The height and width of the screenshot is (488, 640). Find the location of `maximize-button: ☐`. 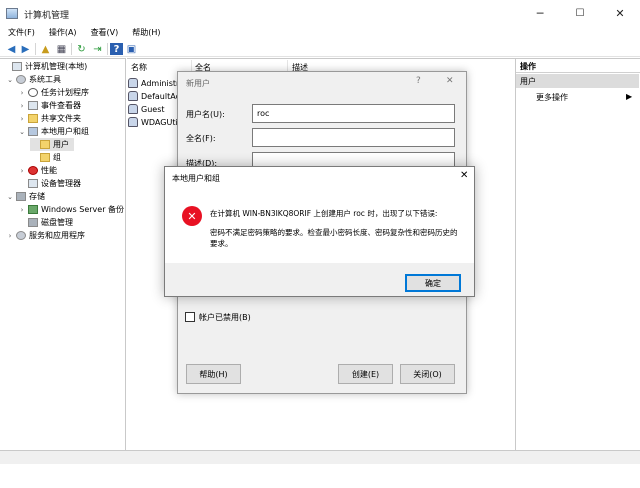

maximize-button: ☐ is located at coordinates (580, 13).